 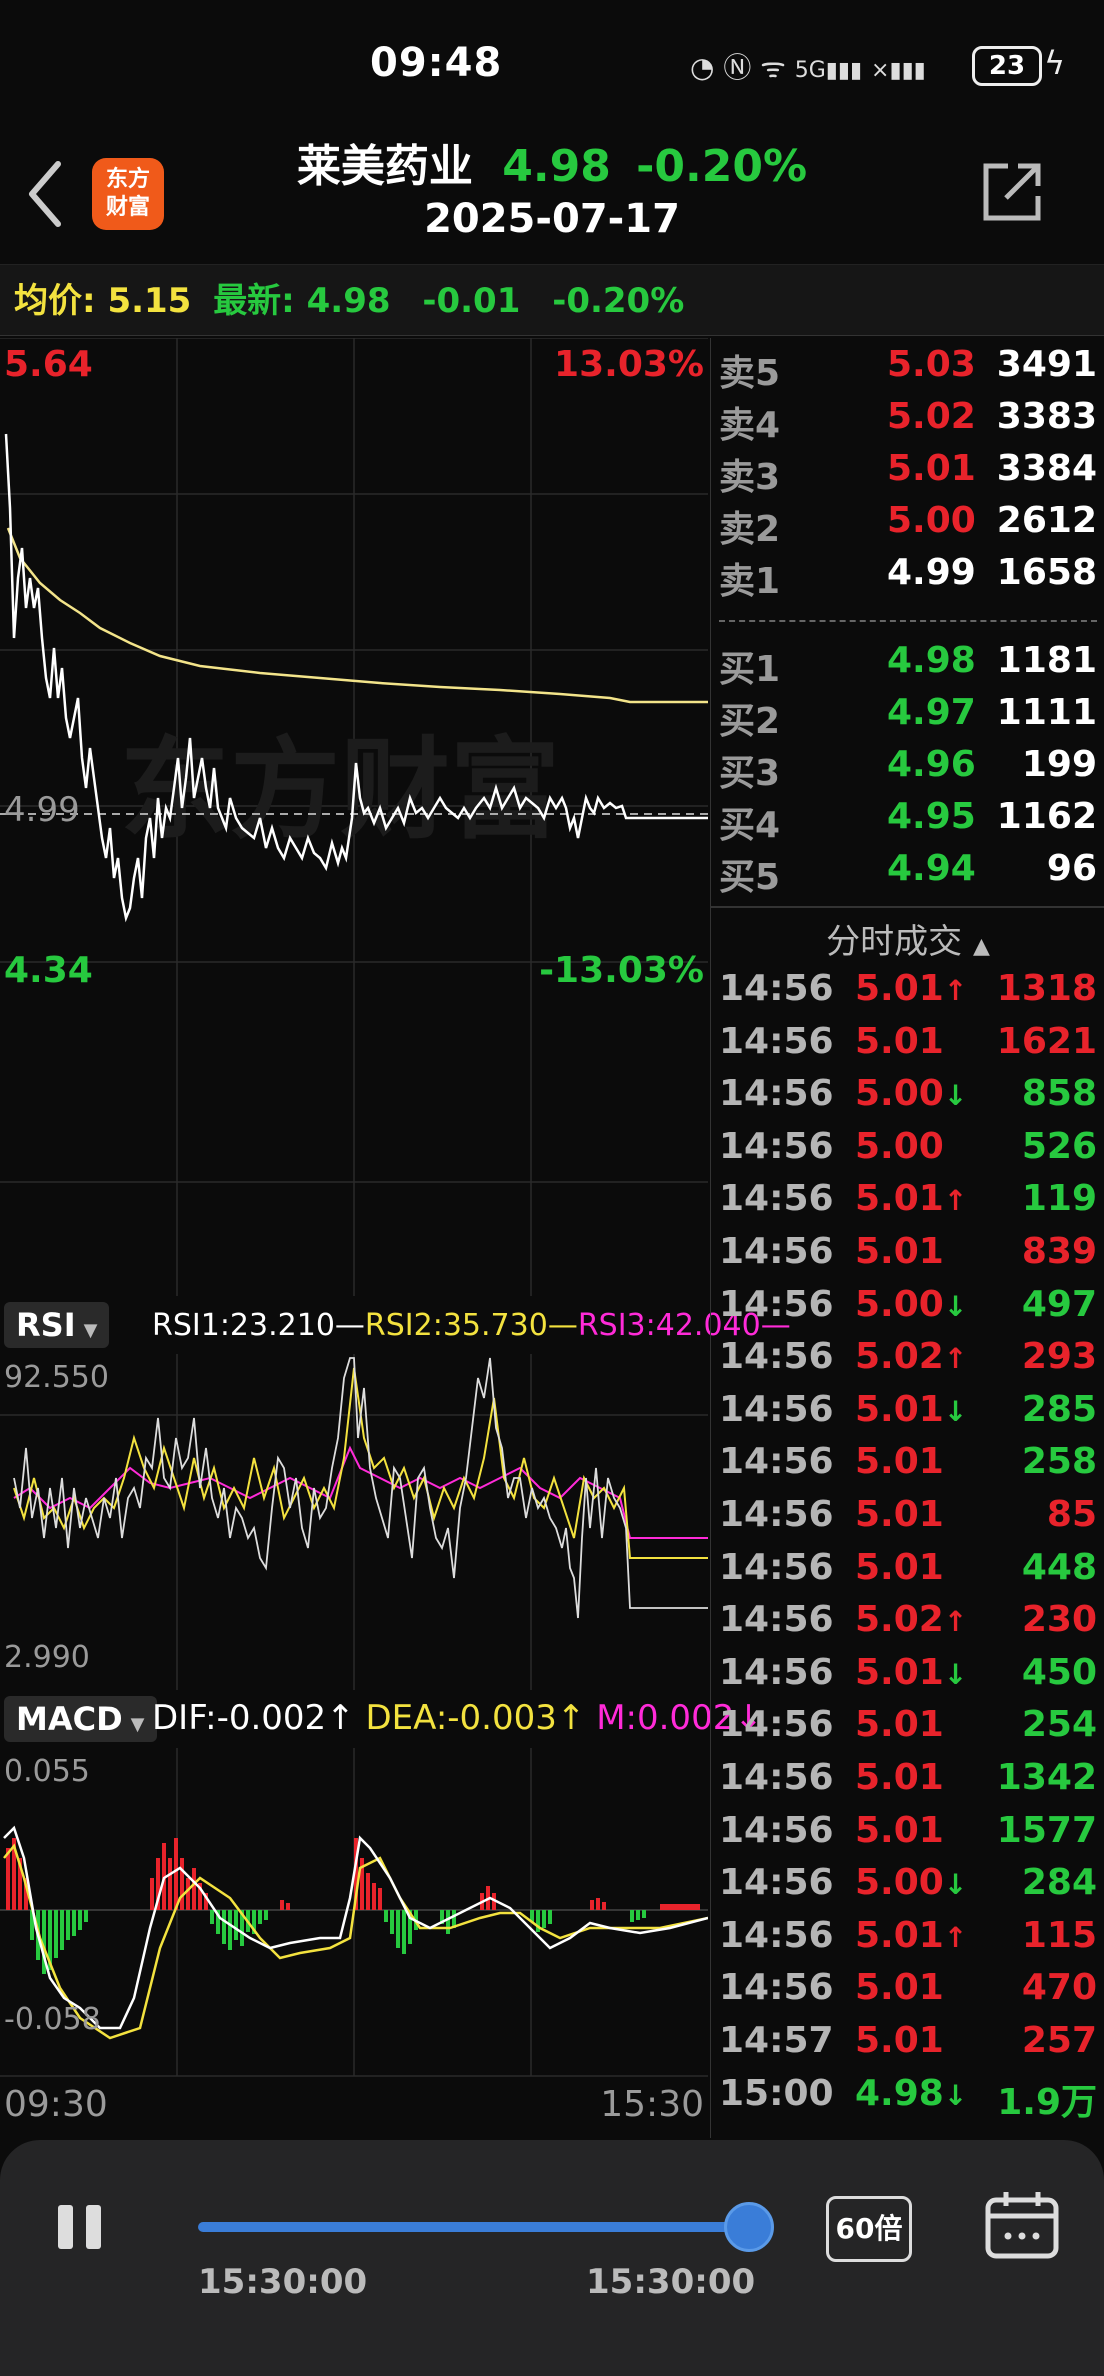 What do you see at coordinates (907, 718) in the screenshot?
I see `bid-row: 买2 4.97 1111` at bounding box center [907, 718].